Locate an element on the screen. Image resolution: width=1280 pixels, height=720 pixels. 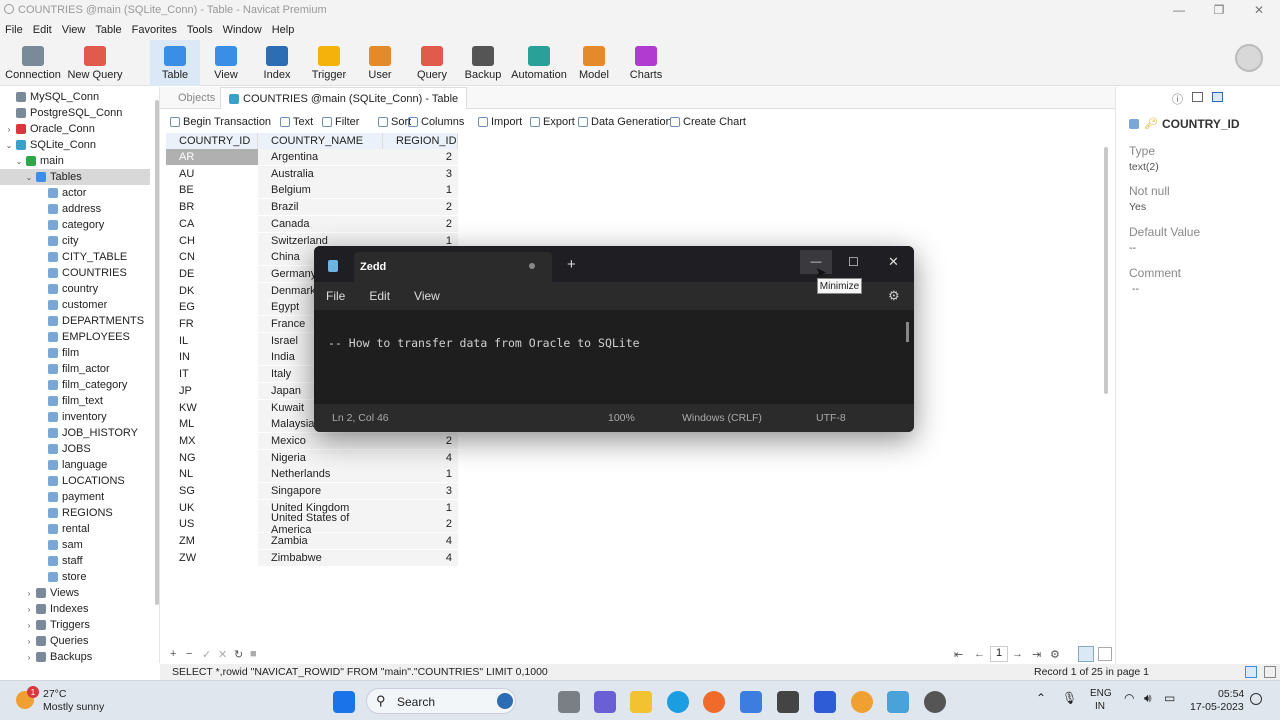
cell-country-name: Mexico is located at coordinates (320, 440).